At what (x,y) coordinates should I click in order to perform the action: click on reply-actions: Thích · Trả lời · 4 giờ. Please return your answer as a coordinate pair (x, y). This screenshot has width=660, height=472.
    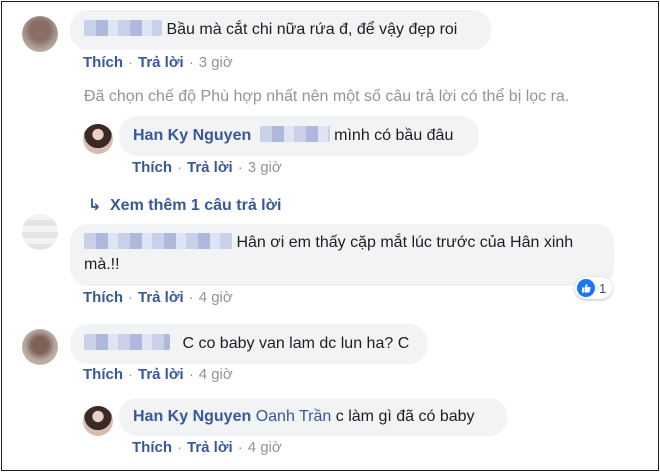
    Looking at the image, I should click on (207, 447).